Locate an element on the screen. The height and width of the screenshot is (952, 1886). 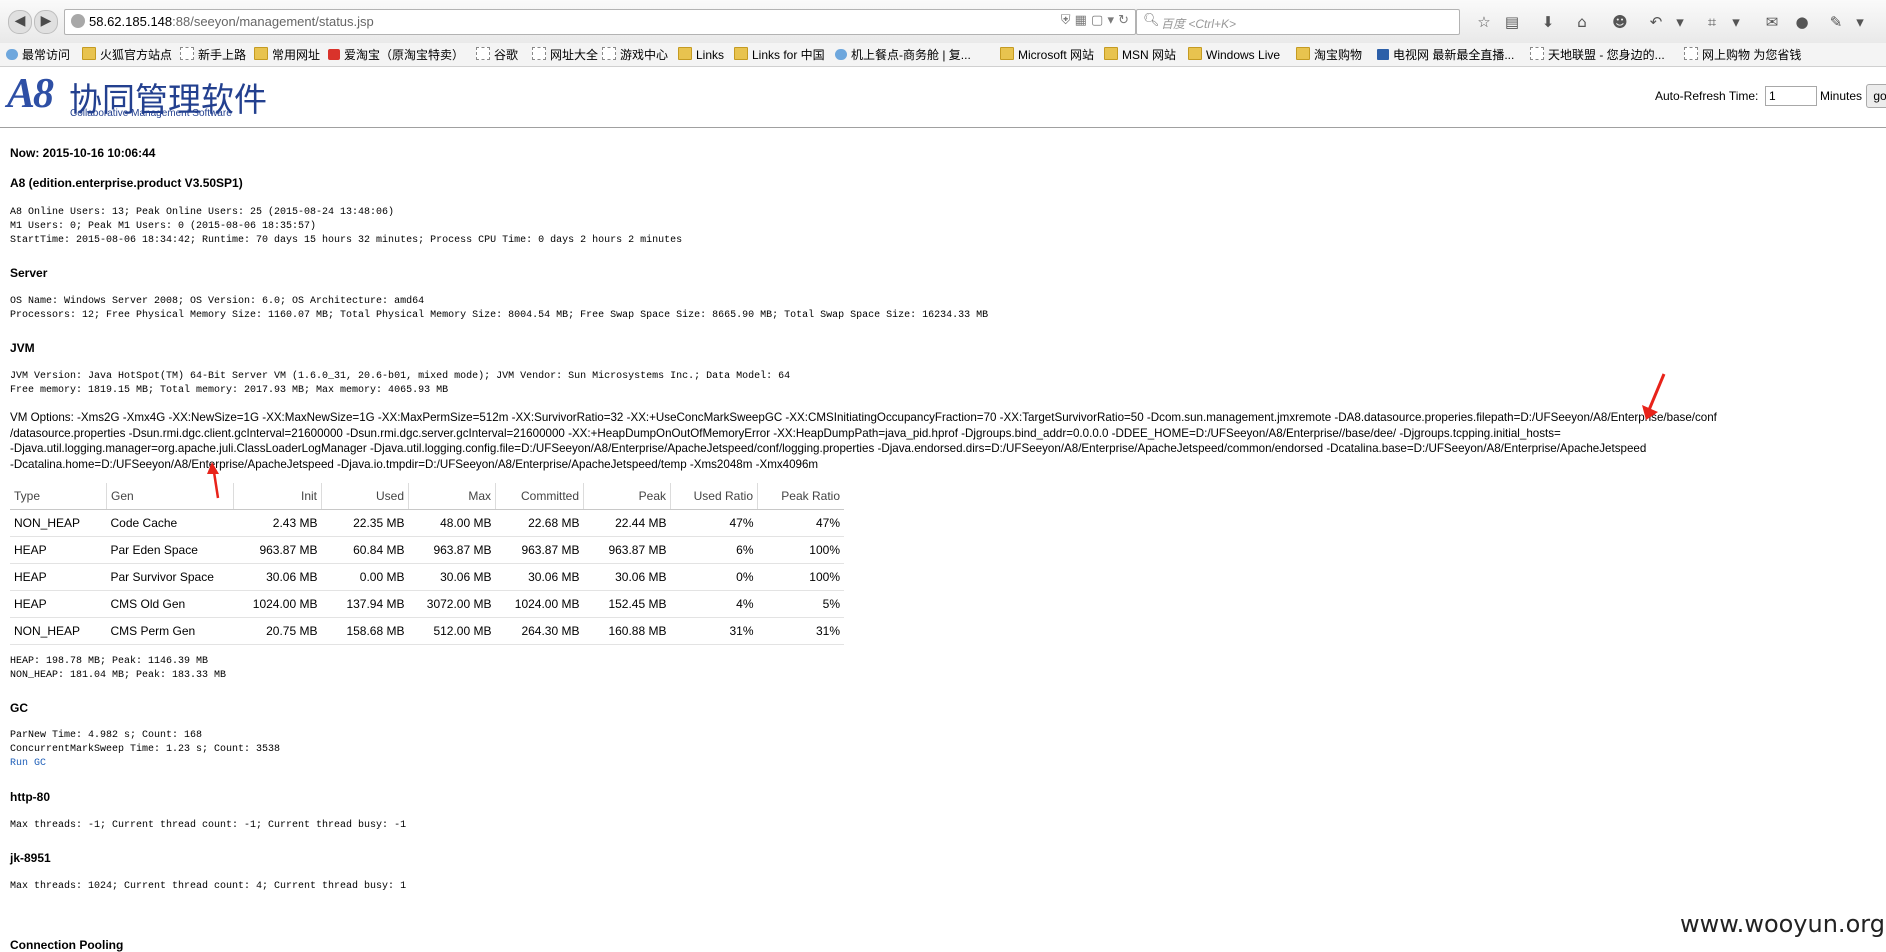
bookmark-item: 火狐官方站点 is located at coordinates (127, 55).